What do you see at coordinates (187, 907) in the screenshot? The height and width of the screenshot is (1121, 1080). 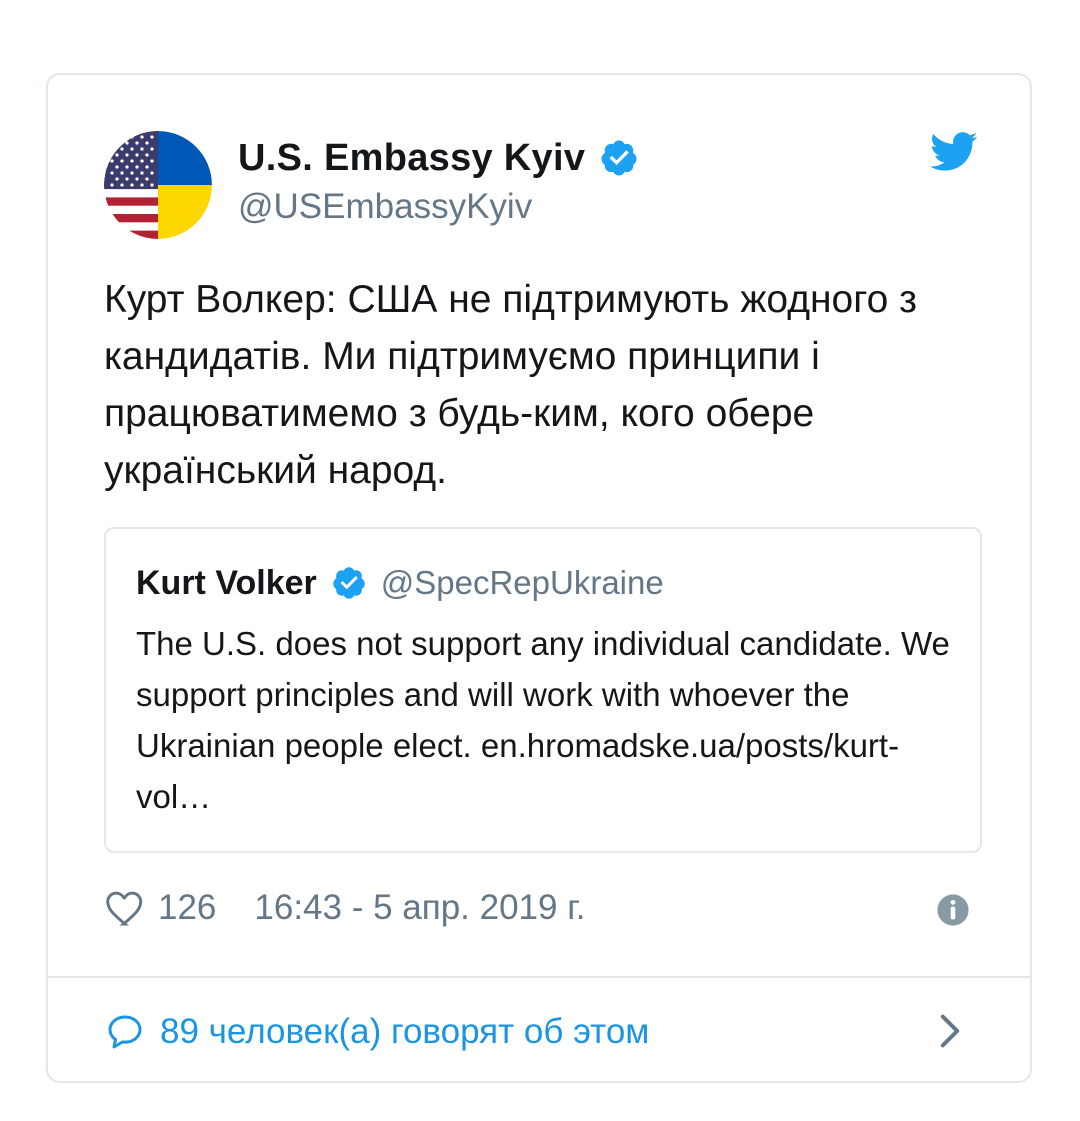 I see `like-count: 126` at bounding box center [187, 907].